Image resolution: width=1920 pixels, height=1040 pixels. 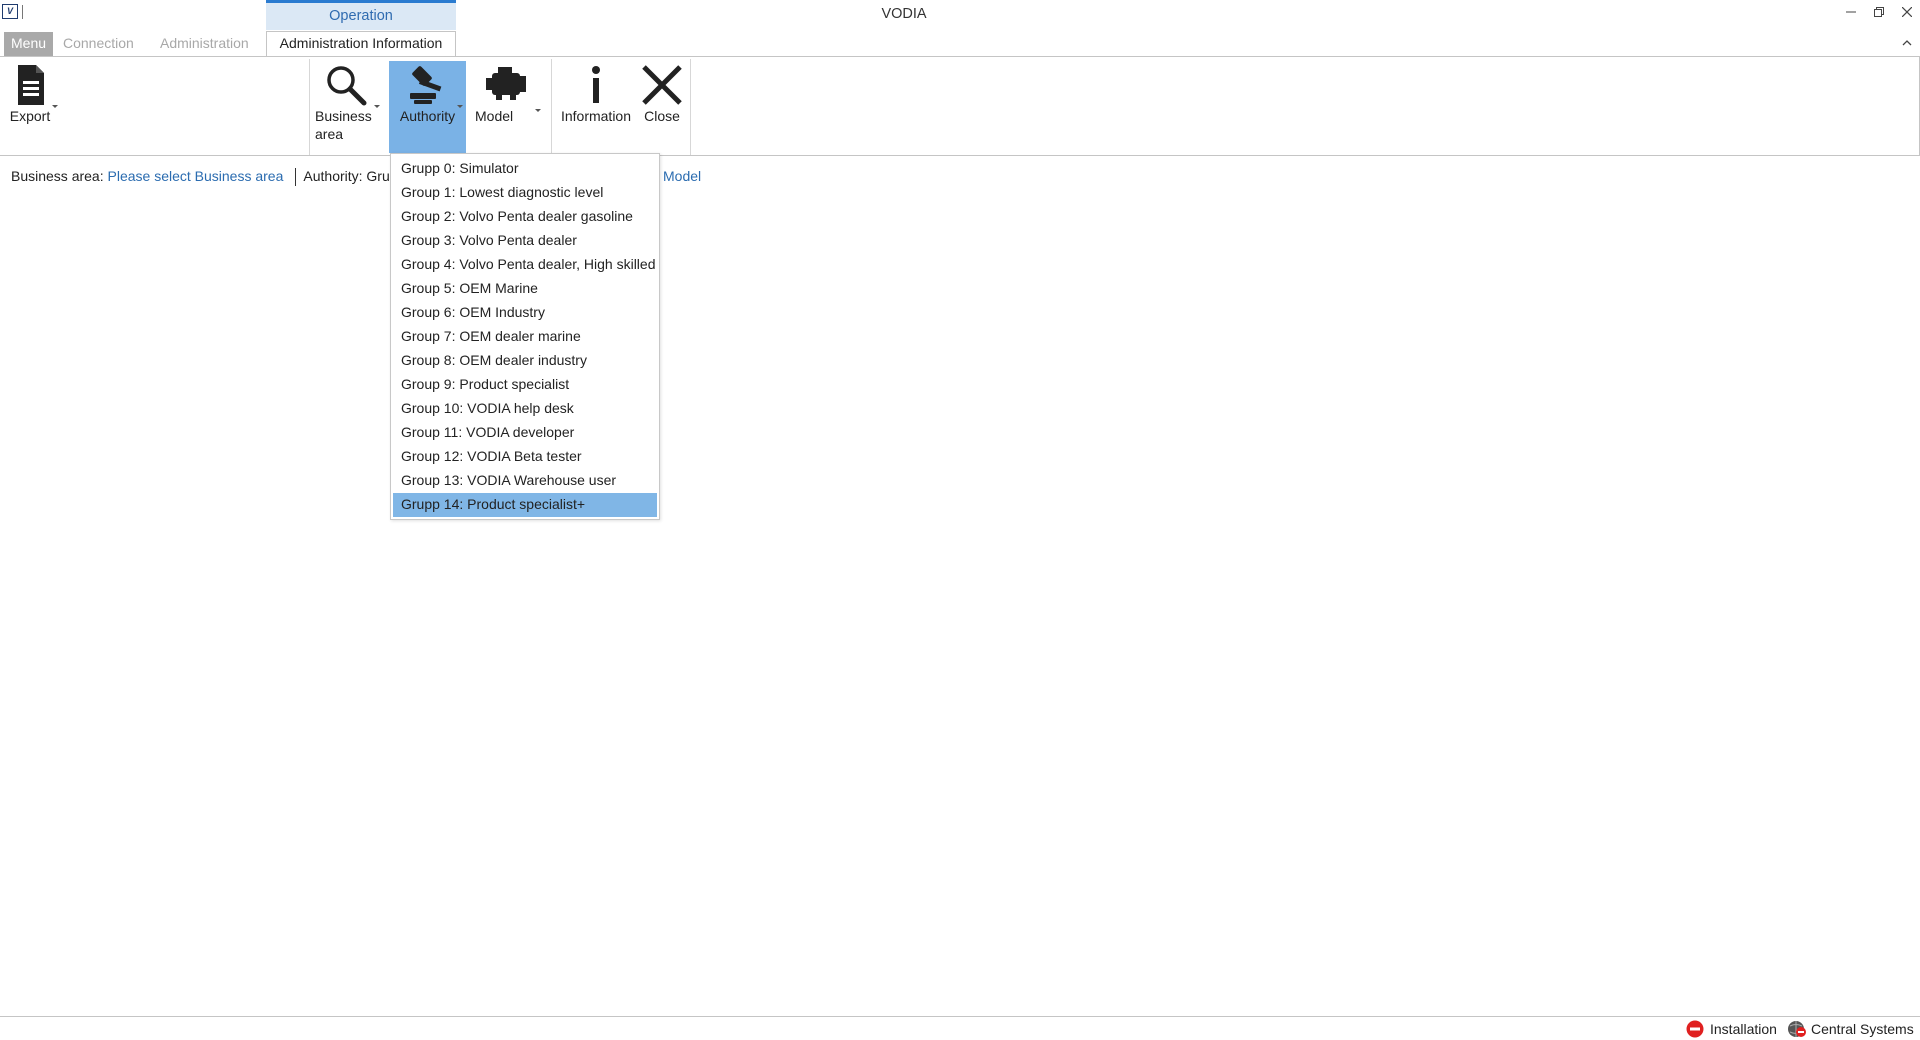 What do you see at coordinates (525, 433) in the screenshot?
I see `authority-option: Group 11: VODIA developer` at bounding box center [525, 433].